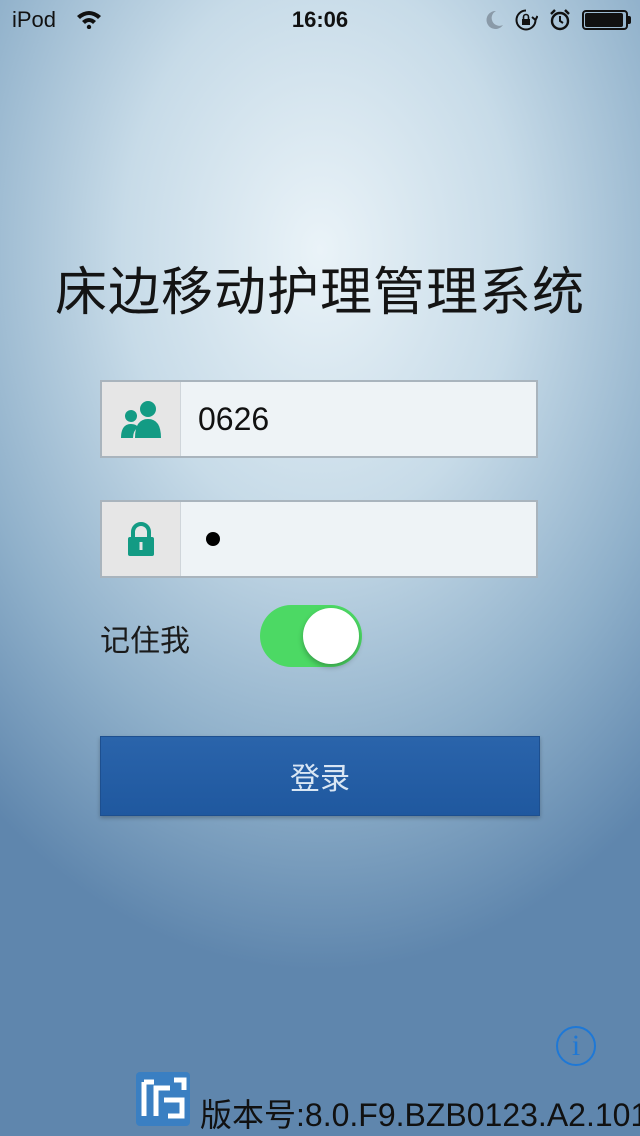 The image size is (640, 1136). I want to click on app-logo-icon, so click(163, 1099).